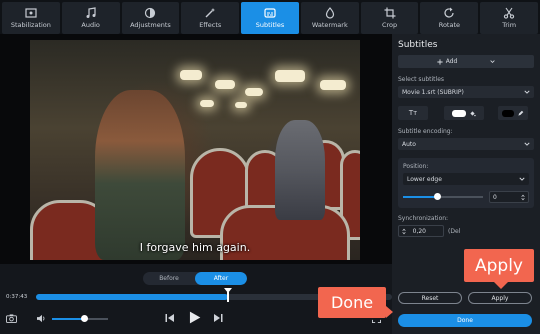 The image size is (540, 334). What do you see at coordinates (521, 113) in the screenshot?
I see `pen-icon` at bounding box center [521, 113].